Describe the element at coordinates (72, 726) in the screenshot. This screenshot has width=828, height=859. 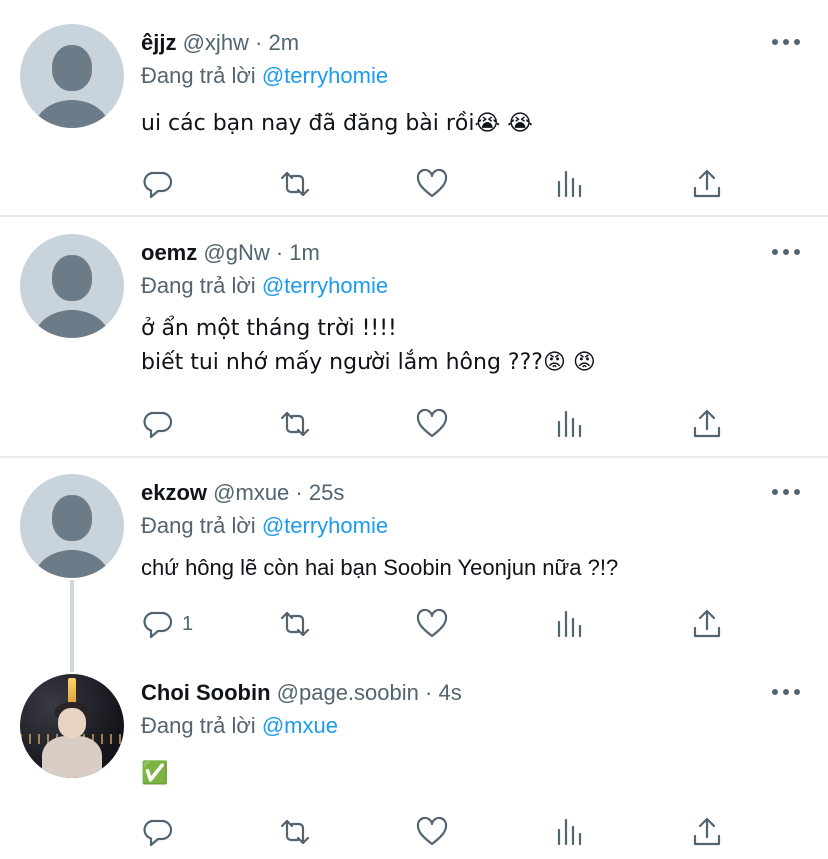
I see `profile-photo` at that location.